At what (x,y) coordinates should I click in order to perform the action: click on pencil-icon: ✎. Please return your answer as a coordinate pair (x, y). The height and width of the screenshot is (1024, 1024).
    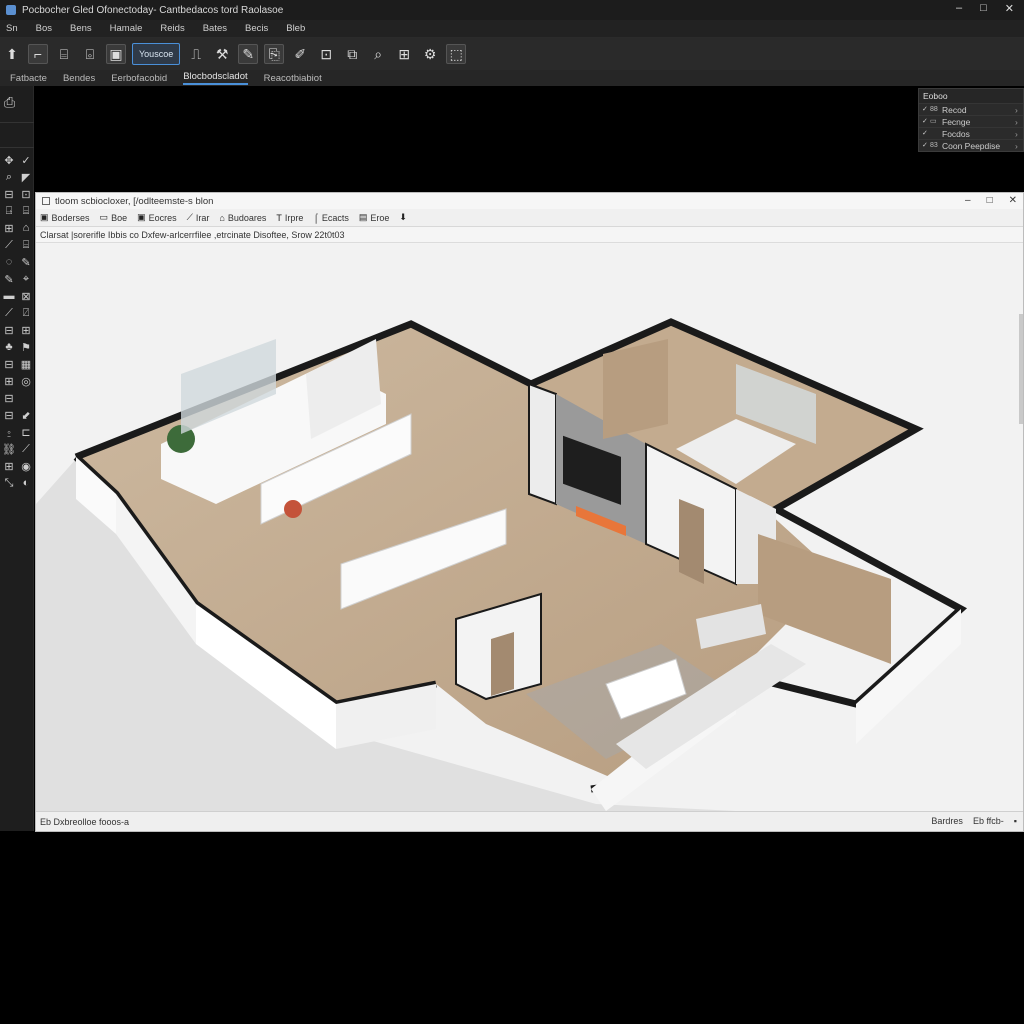
    Looking at the image, I should click on (9, 279).